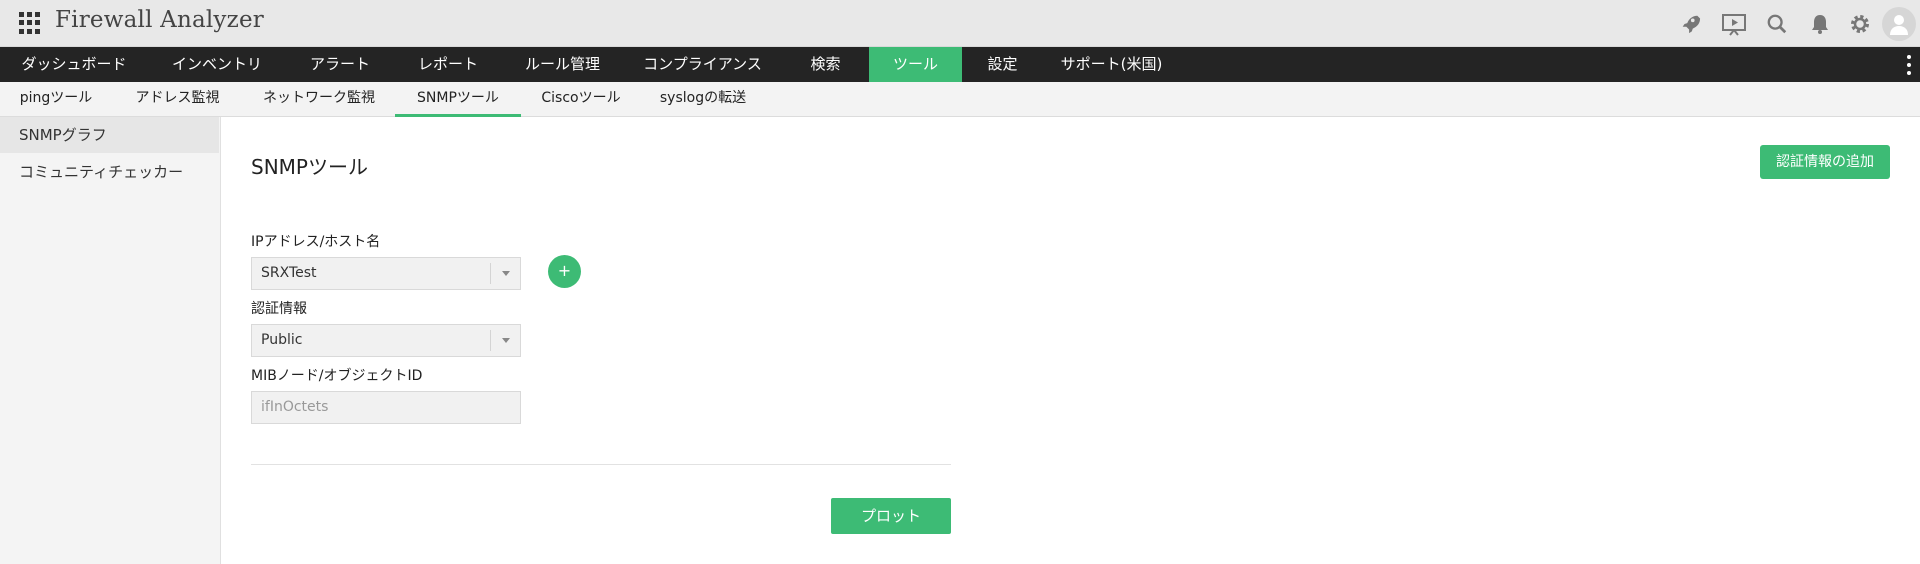  Describe the element at coordinates (279, 309) in the screenshot. I see `credential-label: 認証情報` at that location.